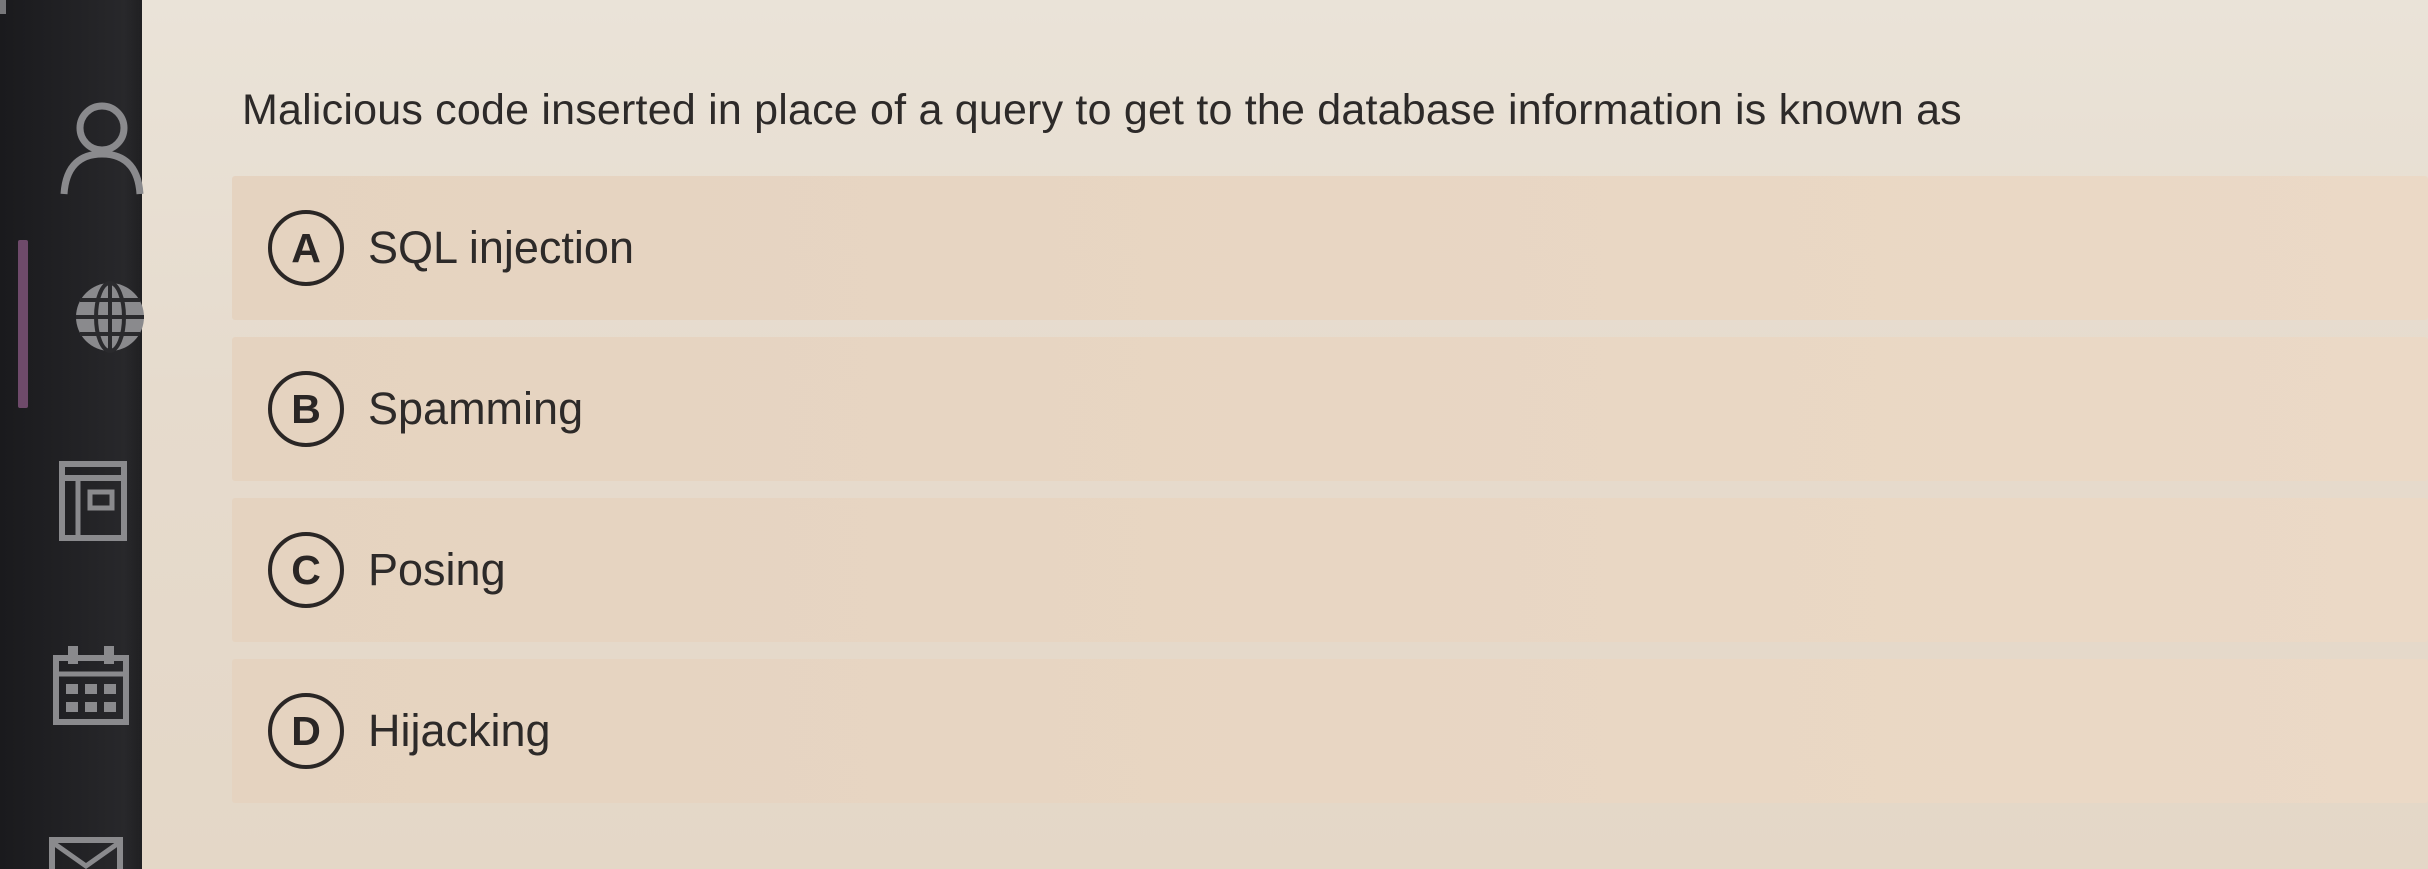  I want to click on sidebar-item-layout, so click(94, 501).